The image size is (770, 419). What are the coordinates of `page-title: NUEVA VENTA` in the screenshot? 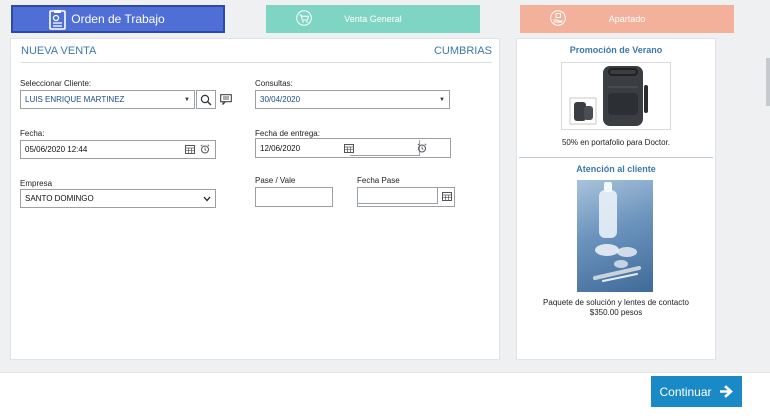 It's located at (59, 51).